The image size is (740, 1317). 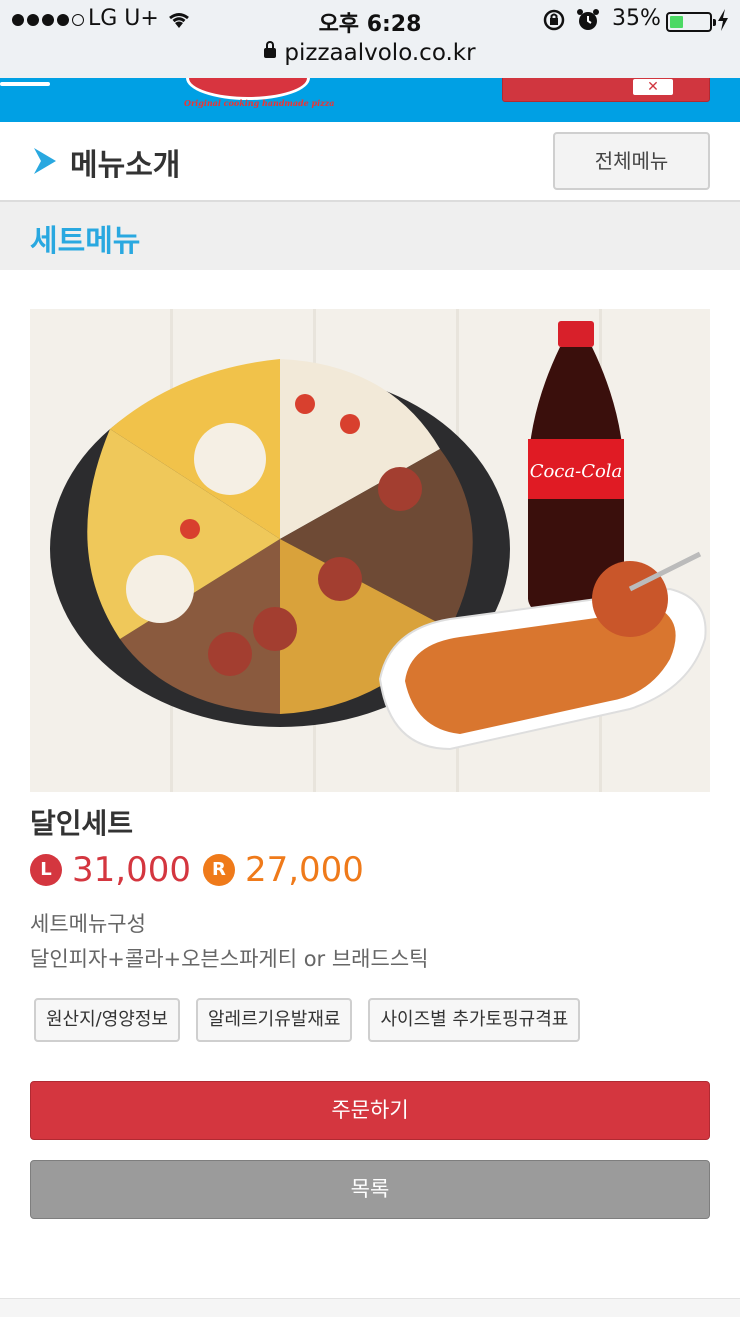 I want to click on rotation-lock-icon, so click(x=554, y=20).